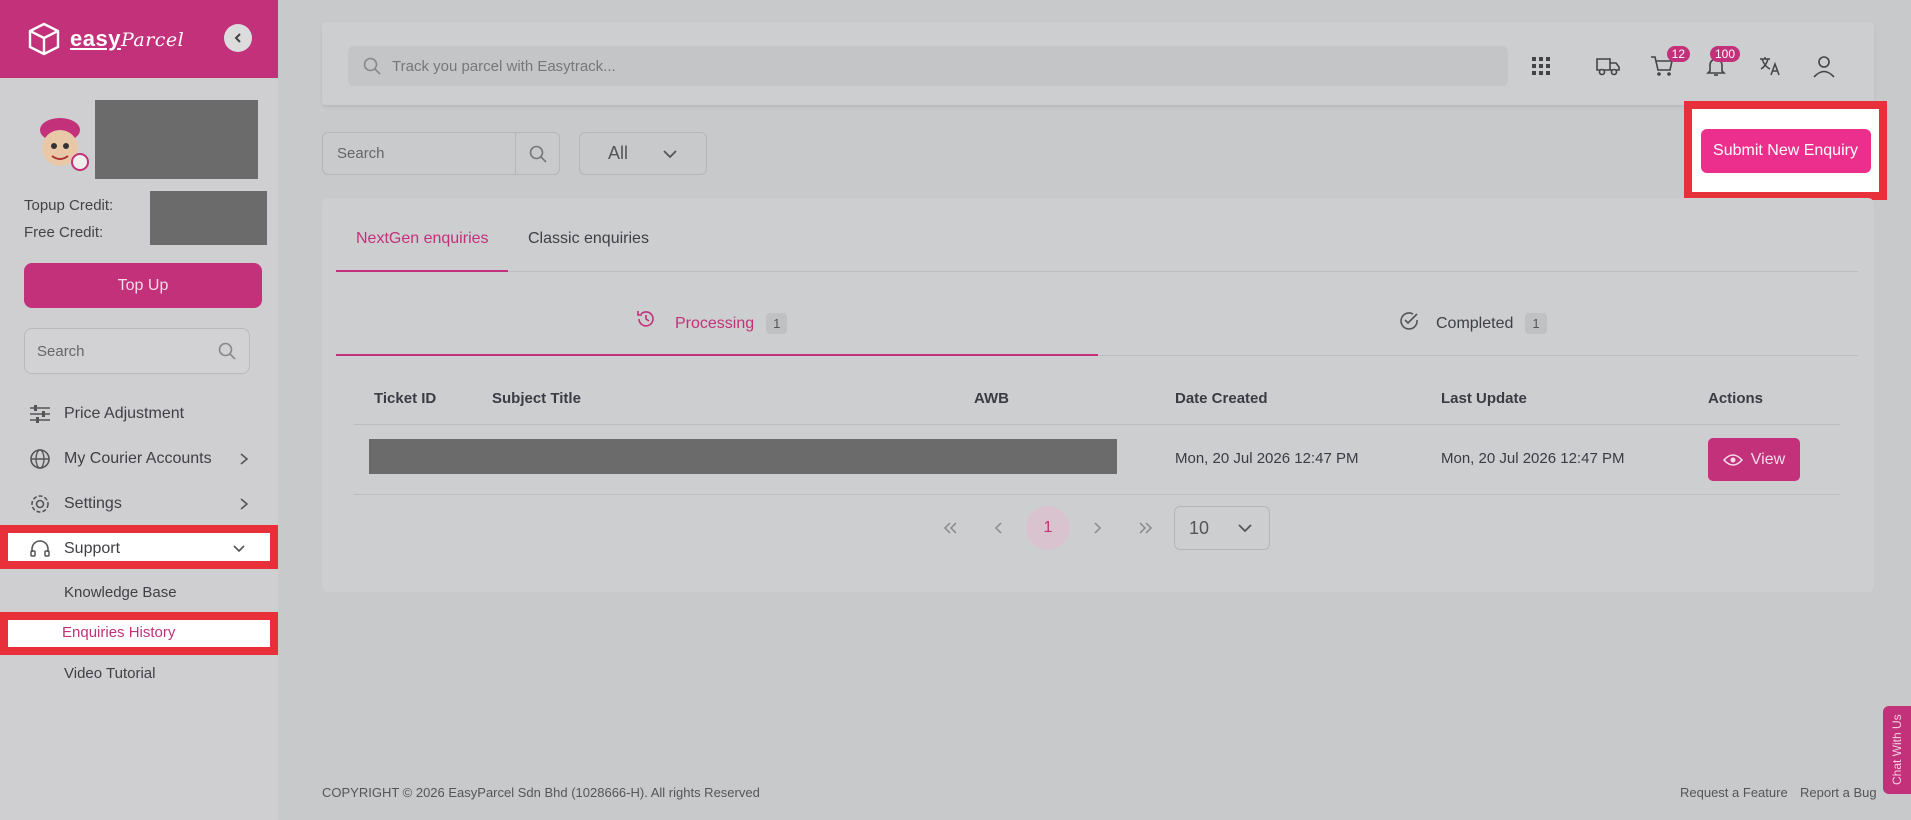  What do you see at coordinates (1097, 494) in the screenshot?
I see `row-divider` at bounding box center [1097, 494].